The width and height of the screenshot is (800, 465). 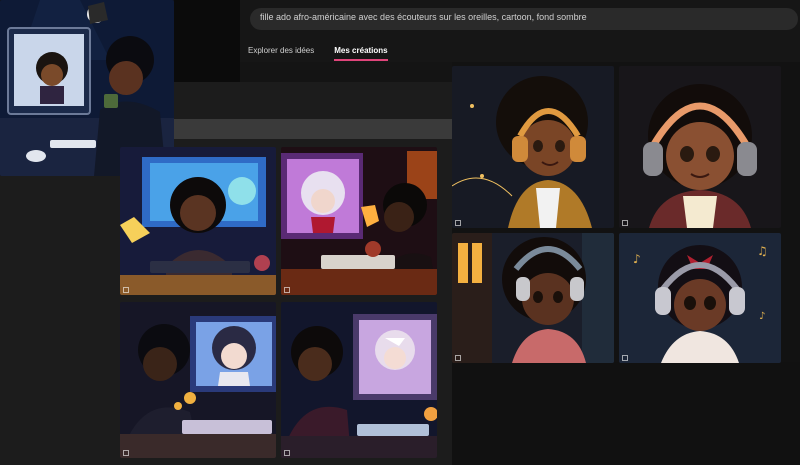 What do you see at coordinates (700, 298) in the screenshot?
I see `result-image-8: ♪ ♫ ♪` at bounding box center [700, 298].